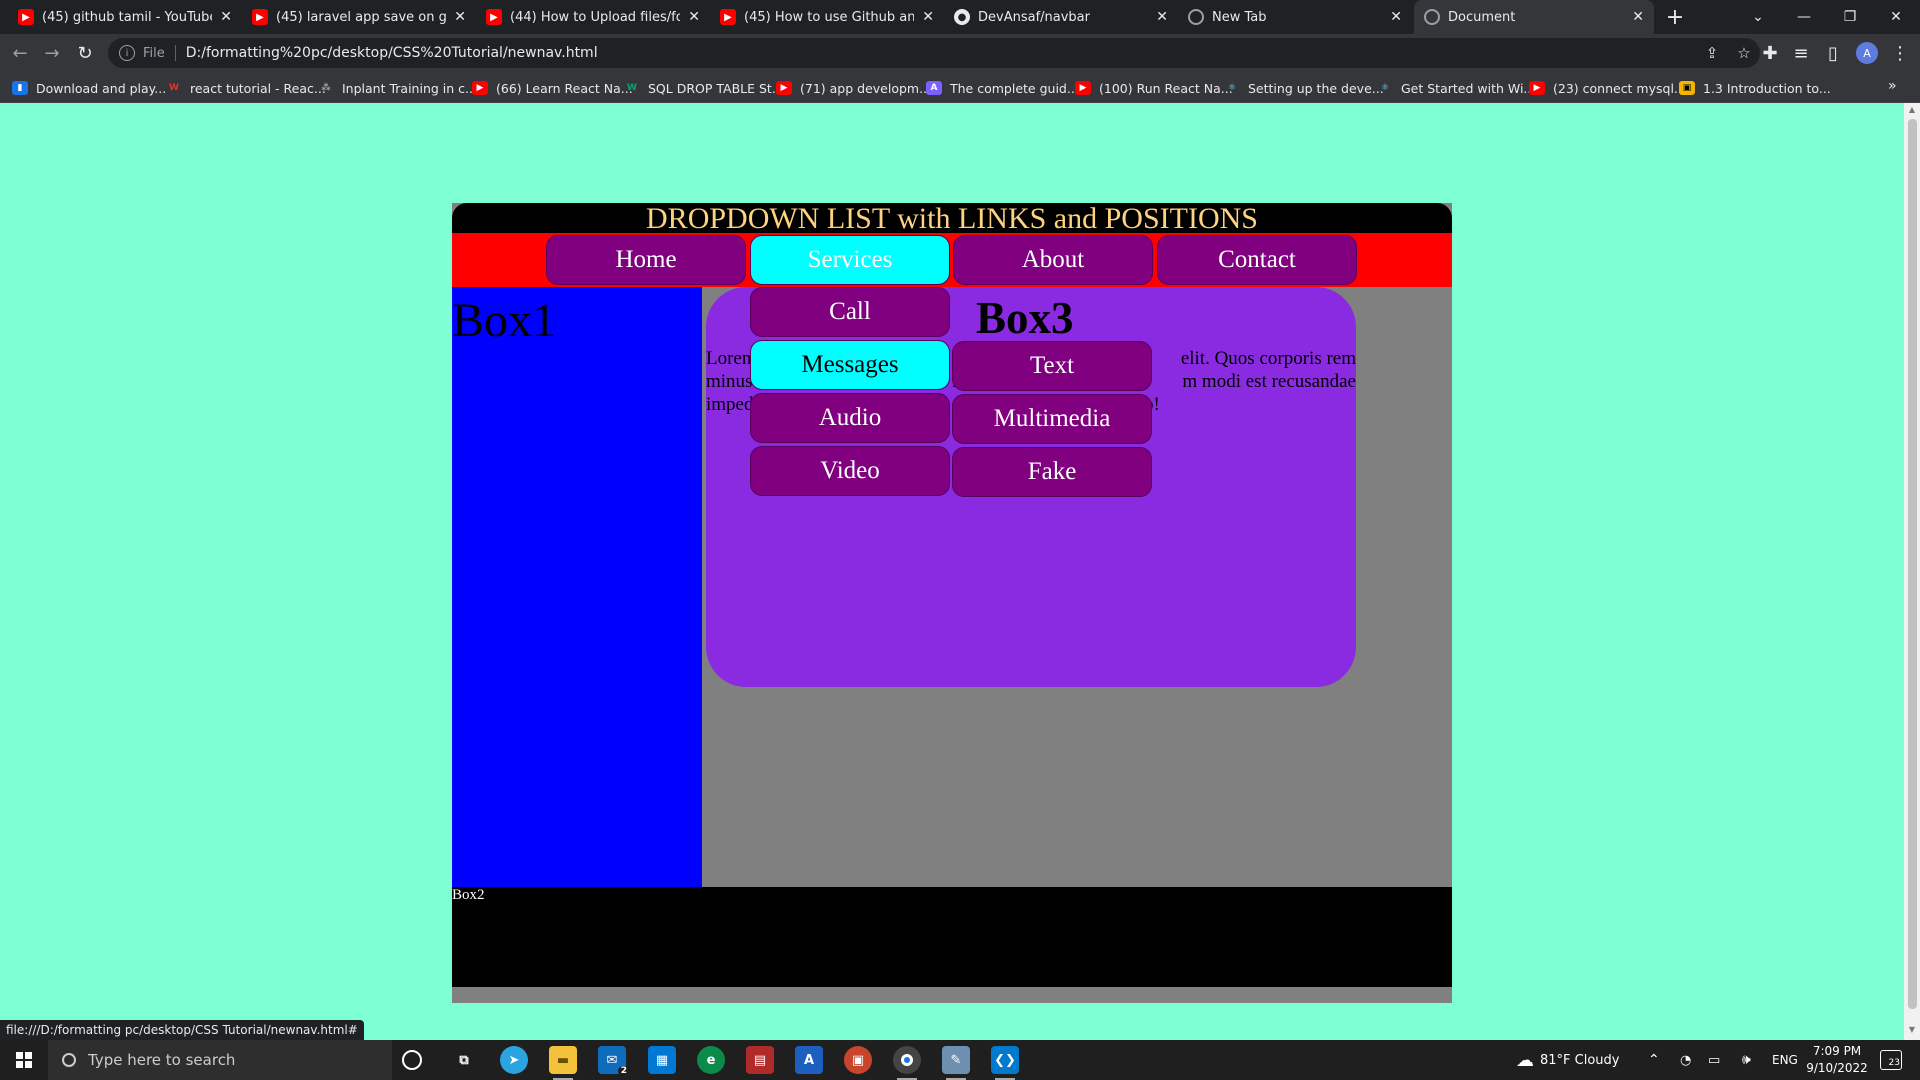  I want to click on volume-icon: 🕪, so click(1746, 1060).